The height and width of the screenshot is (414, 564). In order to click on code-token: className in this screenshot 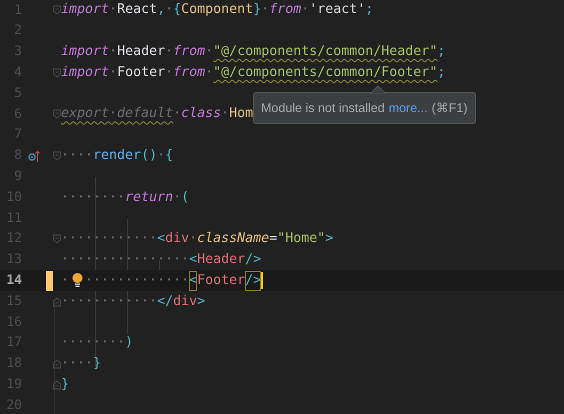, I will do `click(233, 239)`.